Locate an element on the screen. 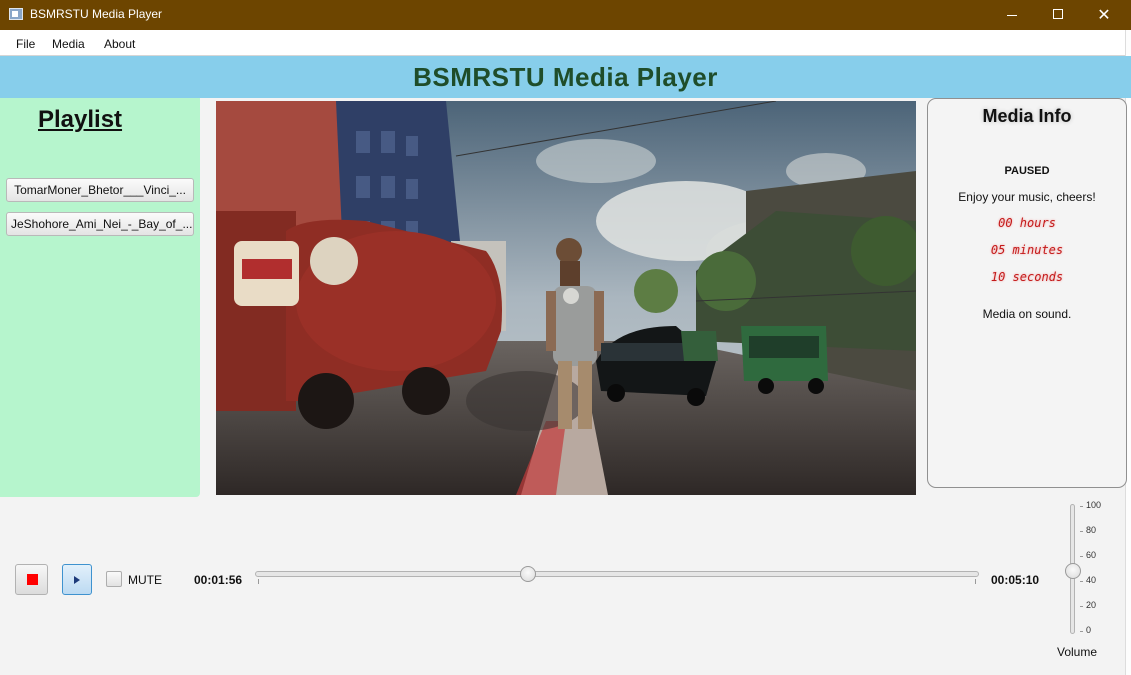  duration-minutes: 05 minutes is located at coordinates (1027, 250).